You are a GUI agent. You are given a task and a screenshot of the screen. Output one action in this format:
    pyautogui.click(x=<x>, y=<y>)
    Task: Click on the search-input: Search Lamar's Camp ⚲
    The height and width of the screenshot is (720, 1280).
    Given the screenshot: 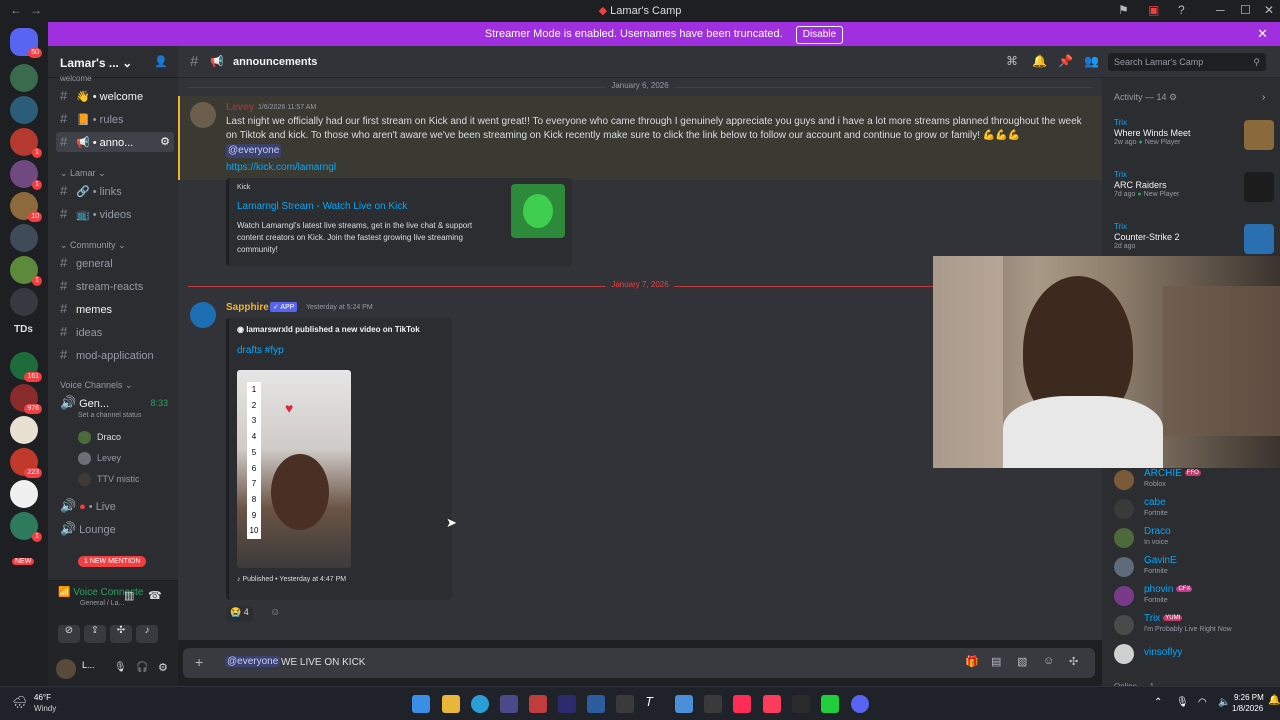 What is the action you would take?
    pyautogui.click(x=1187, y=62)
    